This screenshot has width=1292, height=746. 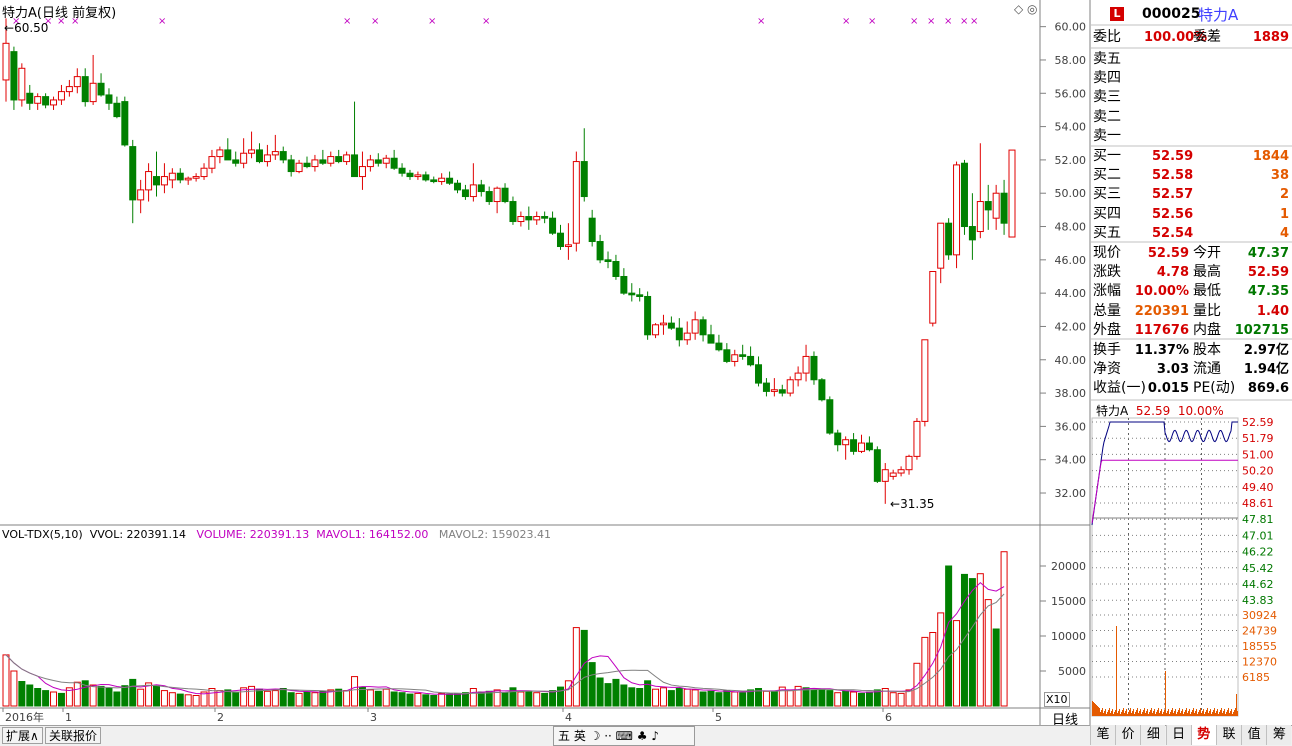 What do you see at coordinates (372, 534) in the screenshot?
I see `mavol1-value: MAVOL1: 164152.00` at bounding box center [372, 534].